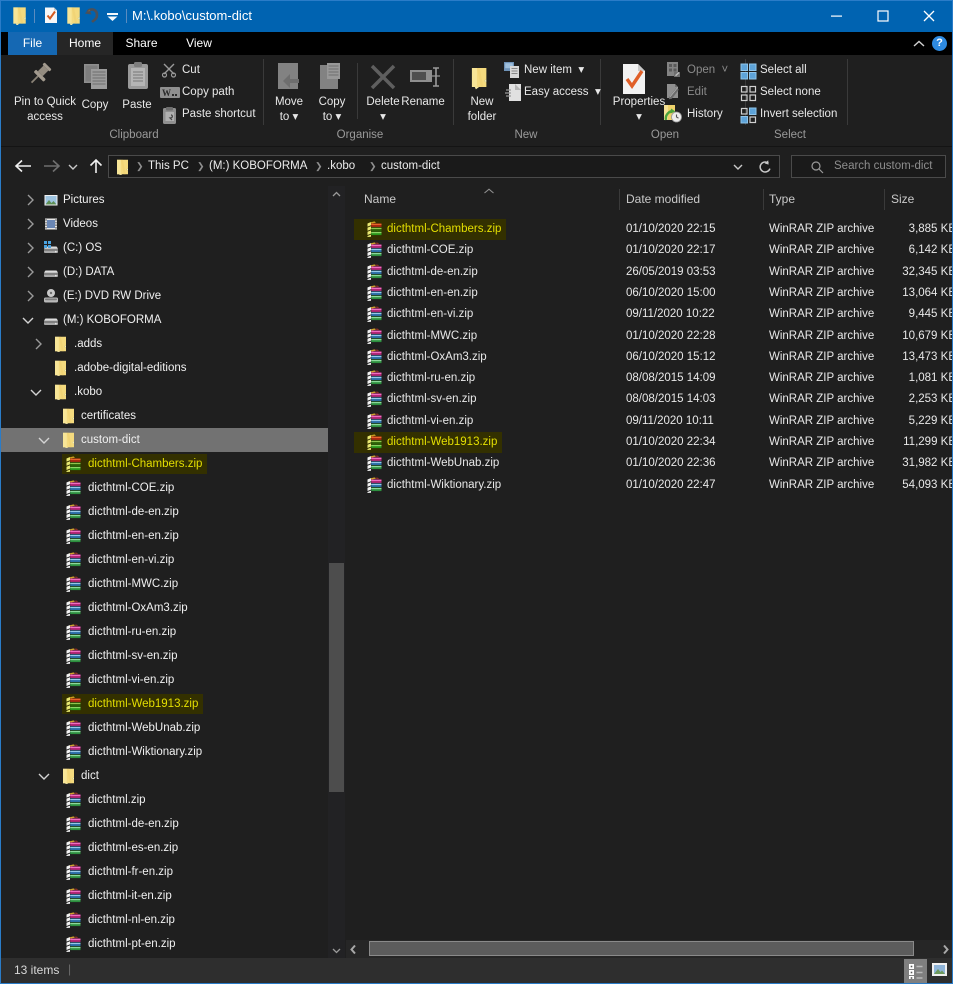  What do you see at coordinates (166, 93) in the screenshot?
I see `svg-text: W` at bounding box center [166, 93].